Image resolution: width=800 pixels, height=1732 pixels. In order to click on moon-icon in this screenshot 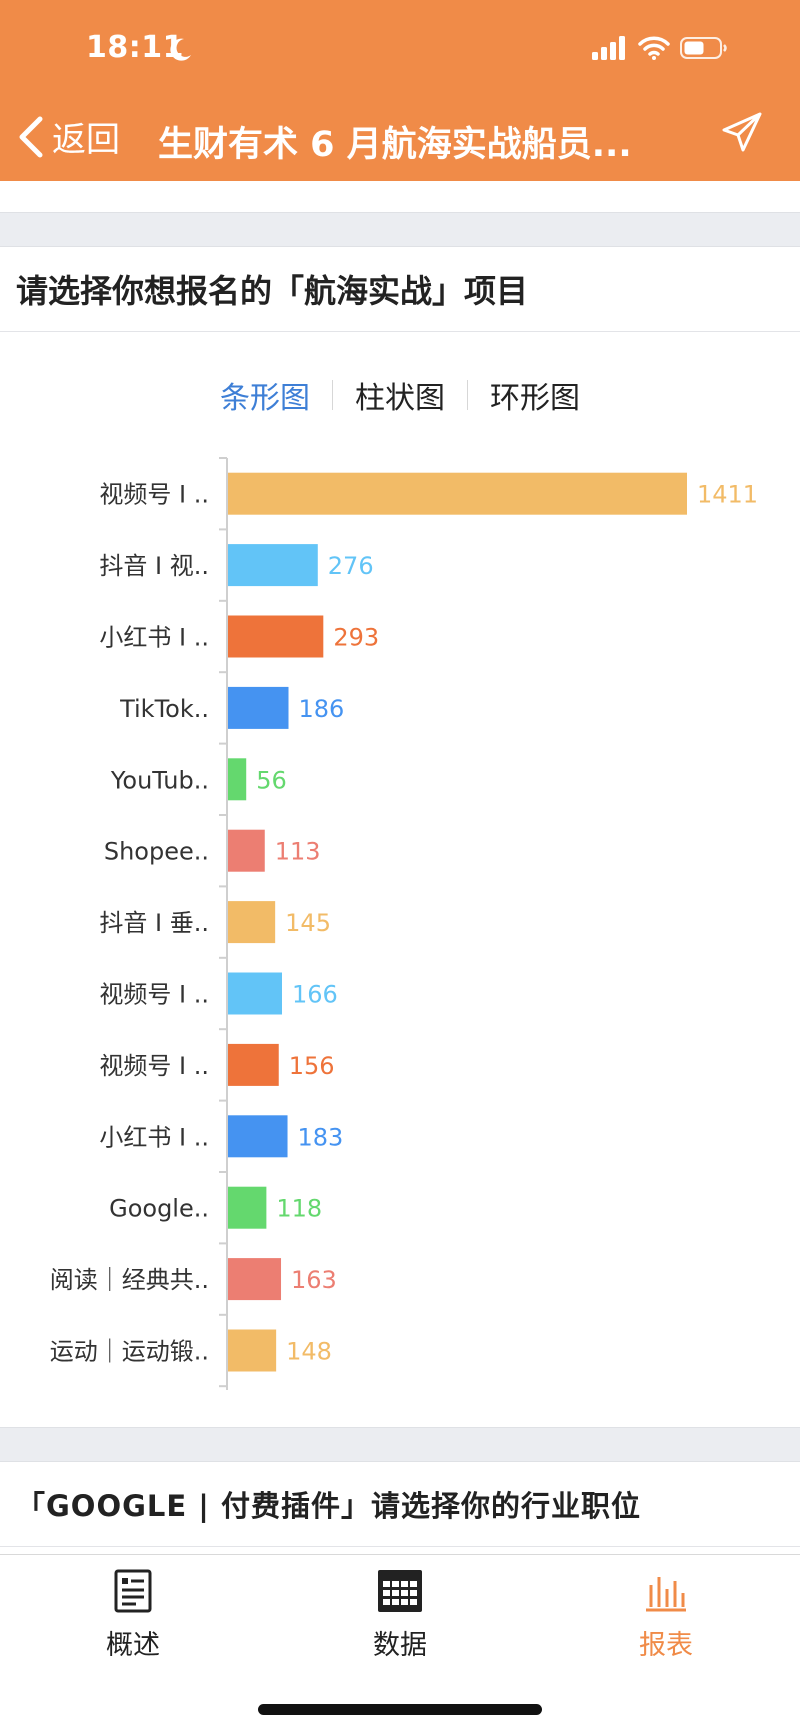, I will do `click(180, 49)`.